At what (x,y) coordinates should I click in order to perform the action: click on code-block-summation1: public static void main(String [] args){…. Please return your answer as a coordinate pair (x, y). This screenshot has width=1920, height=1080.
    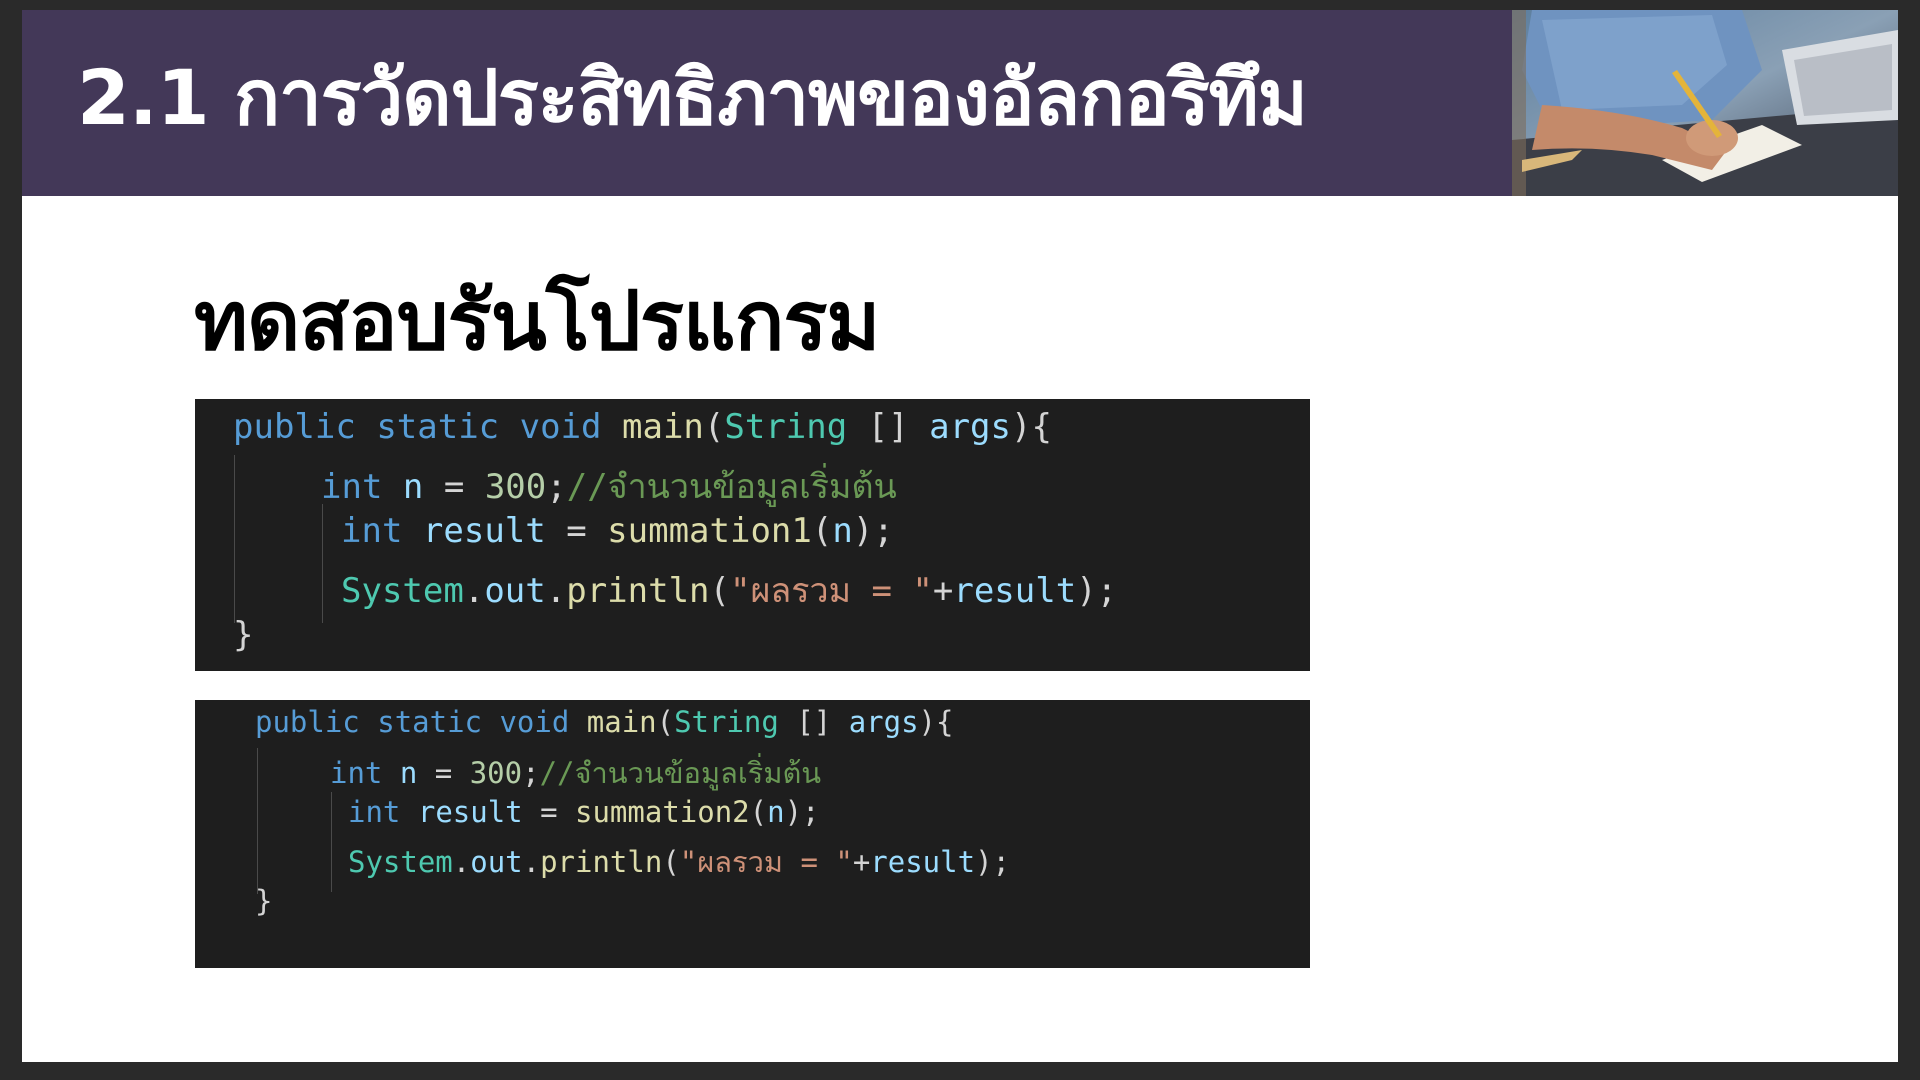
    Looking at the image, I should click on (752, 535).